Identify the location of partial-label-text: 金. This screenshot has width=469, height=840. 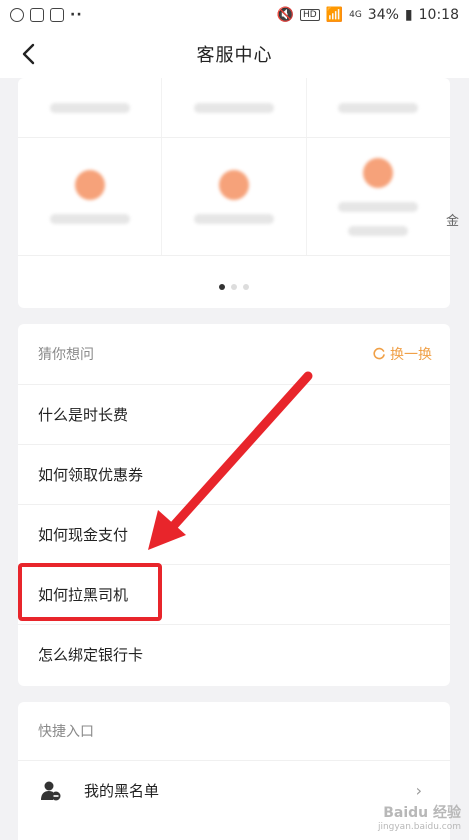
(452, 221).